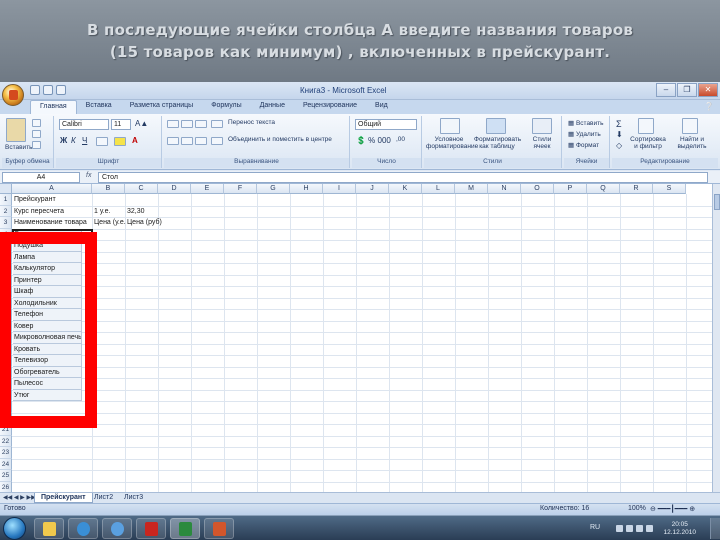 The width and height of the screenshot is (720, 540). Describe the element at coordinates (47, 384) in the screenshot. I see `item-cell: Пылесос` at that location.